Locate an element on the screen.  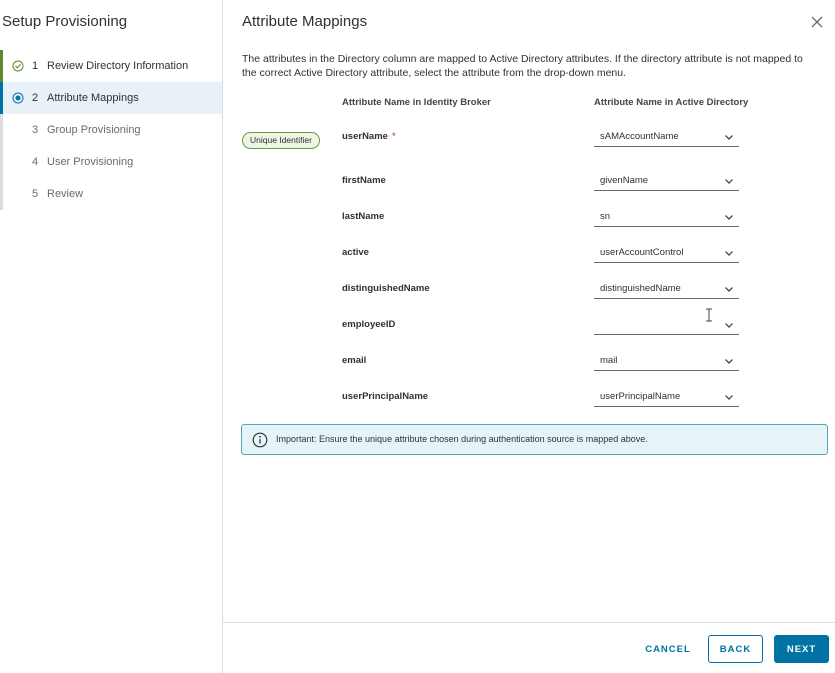
wizard-step-review-directory: 1 Review Directory Information is located at coordinates (111, 66).